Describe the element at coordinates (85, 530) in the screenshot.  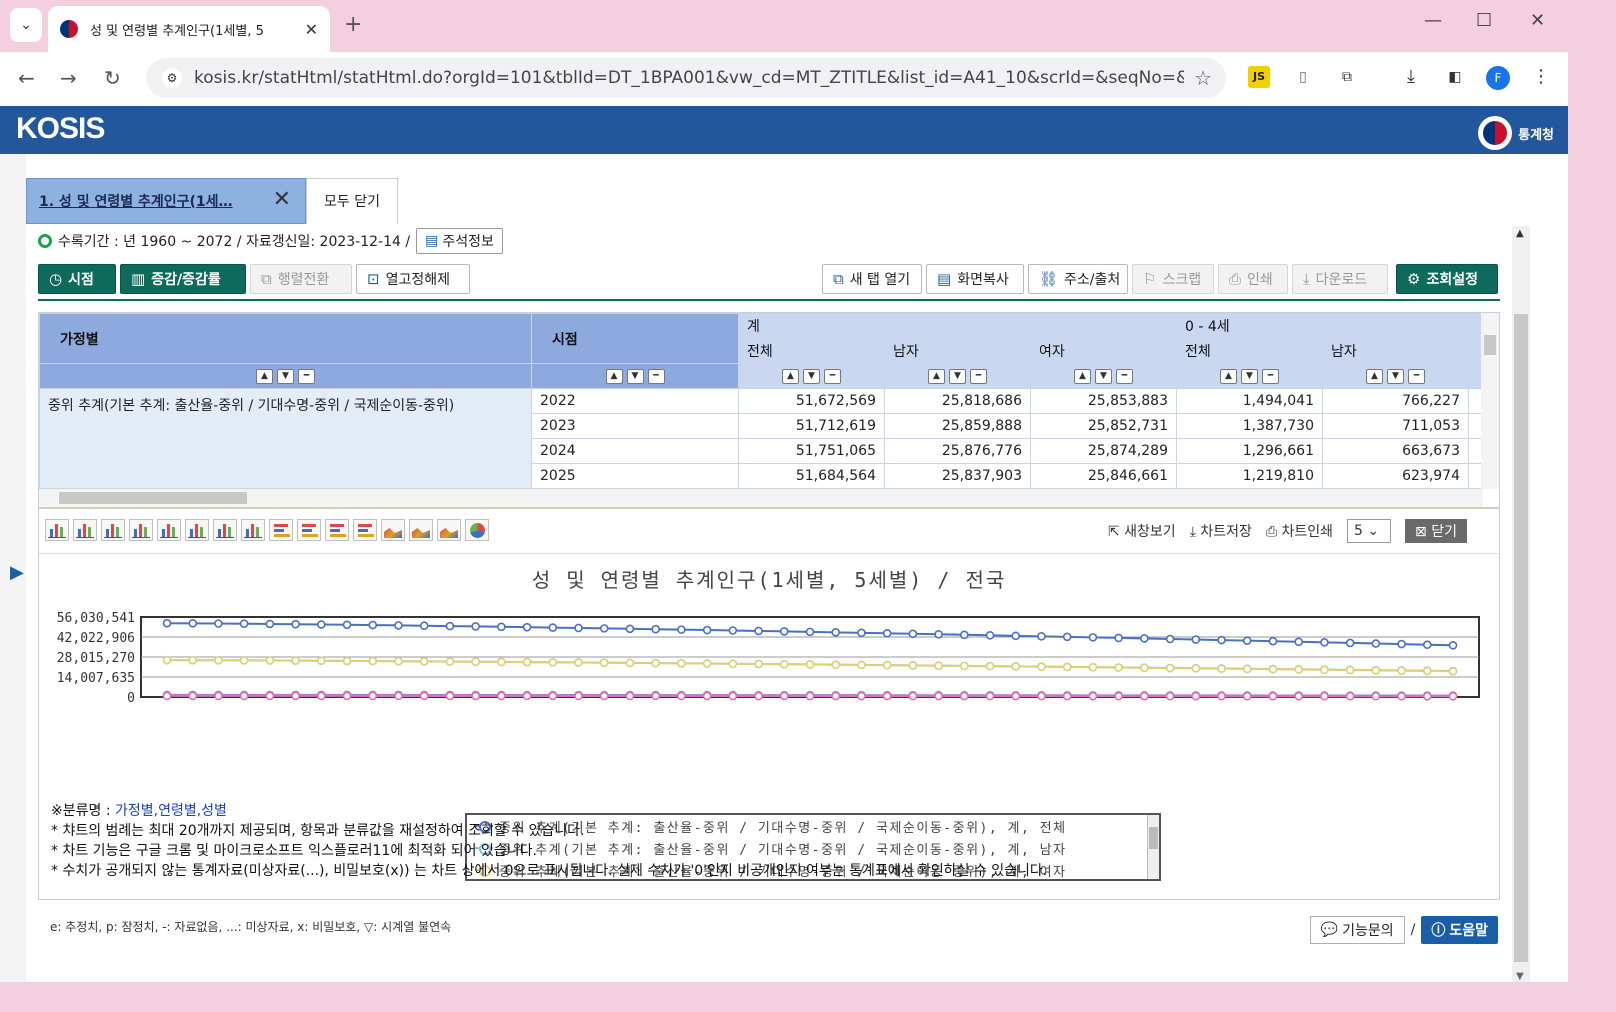
I see `chart-type-bar-stacked-icon` at that location.